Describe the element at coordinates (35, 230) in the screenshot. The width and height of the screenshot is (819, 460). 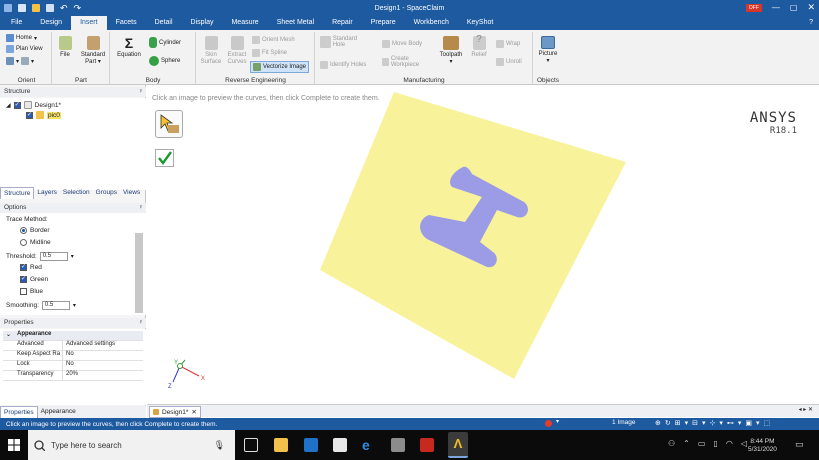
I see `border-radio: Border` at that location.